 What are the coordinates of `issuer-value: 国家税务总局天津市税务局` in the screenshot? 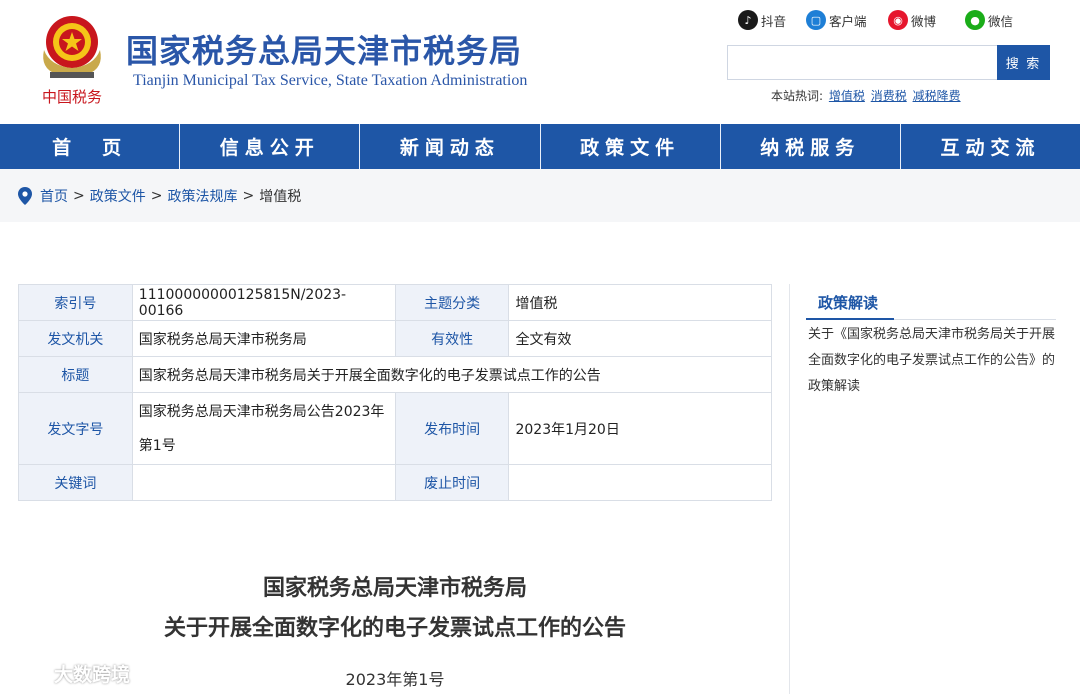 It's located at (263, 338).